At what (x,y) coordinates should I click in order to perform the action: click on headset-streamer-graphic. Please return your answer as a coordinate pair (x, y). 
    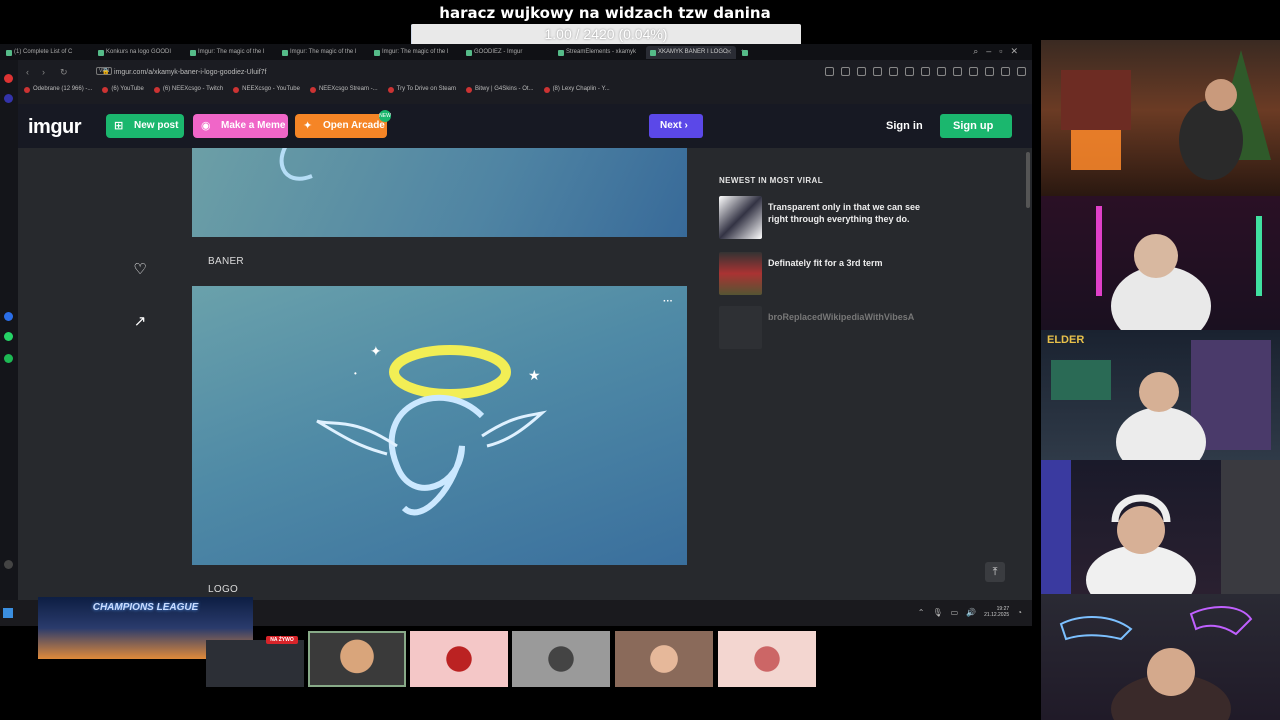
    Looking at the image, I should click on (1160, 527).